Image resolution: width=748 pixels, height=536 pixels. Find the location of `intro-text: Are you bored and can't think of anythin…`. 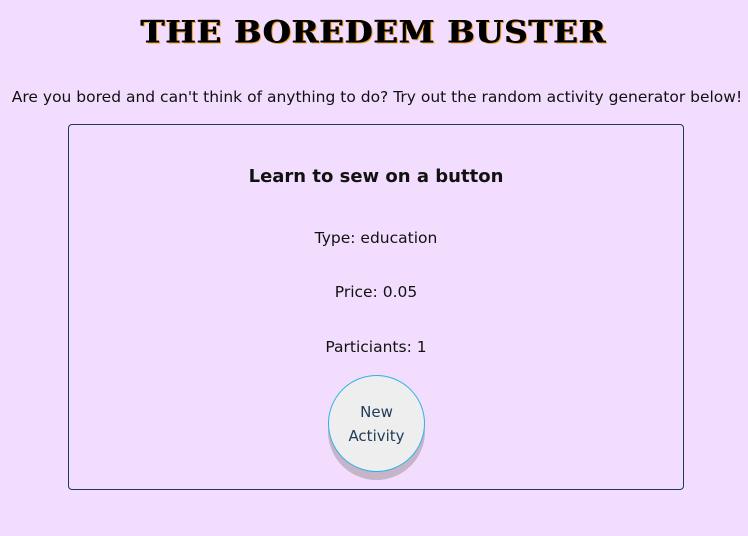

intro-text: Are you bored and can't think of anythin… is located at coordinates (377, 97).